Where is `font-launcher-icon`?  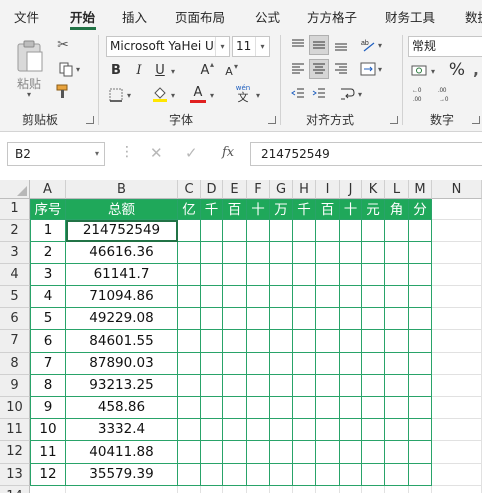
font-launcher-icon is located at coordinates (272, 120).